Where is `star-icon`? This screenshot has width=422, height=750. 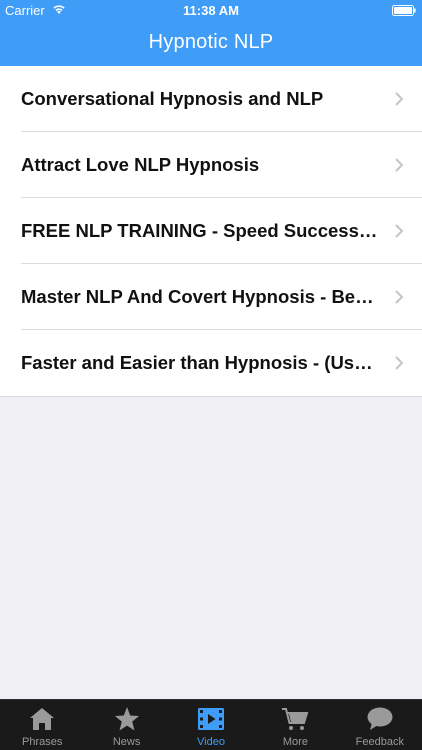
star-icon is located at coordinates (126, 719).